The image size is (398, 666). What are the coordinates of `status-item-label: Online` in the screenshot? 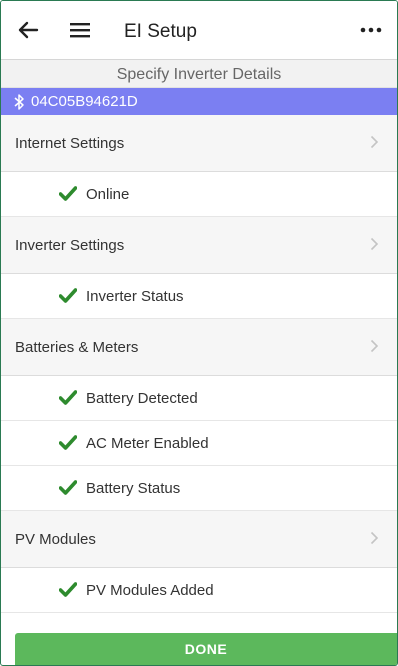 It's located at (108, 194).